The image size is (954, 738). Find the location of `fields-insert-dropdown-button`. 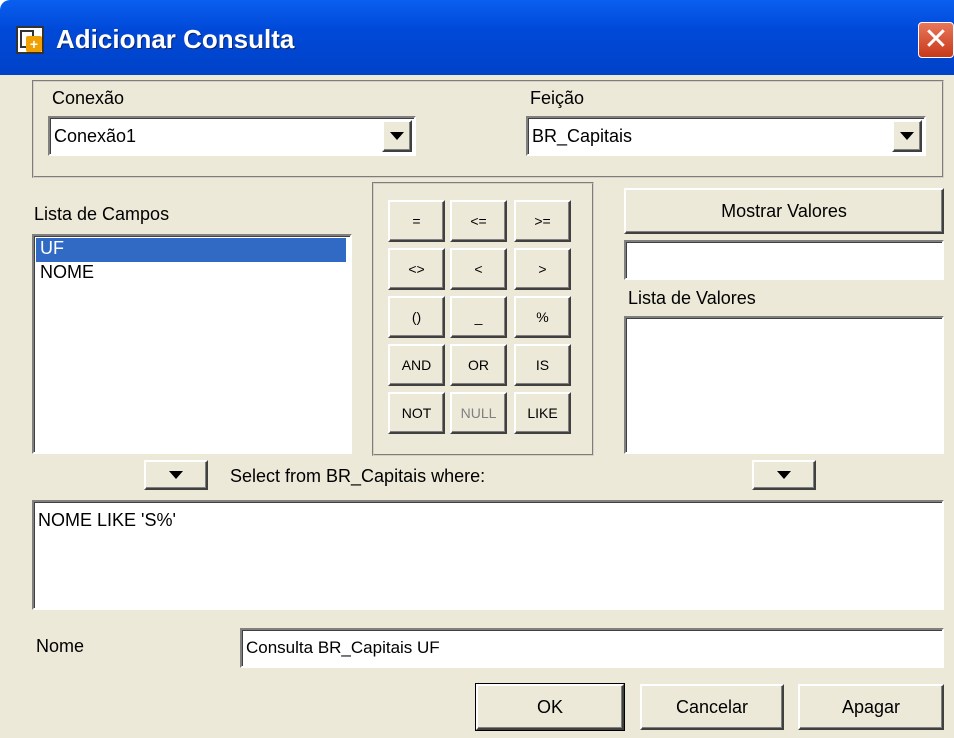

fields-insert-dropdown-button is located at coordinates (176, 475).